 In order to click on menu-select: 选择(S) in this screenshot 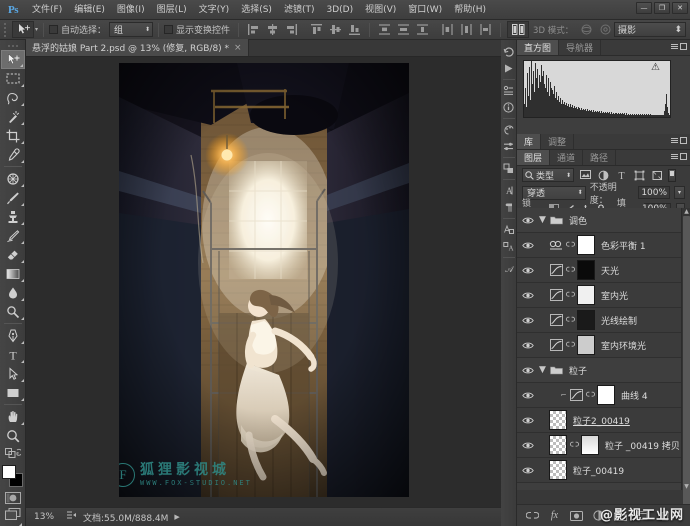, I will do `click(256, 10)`.